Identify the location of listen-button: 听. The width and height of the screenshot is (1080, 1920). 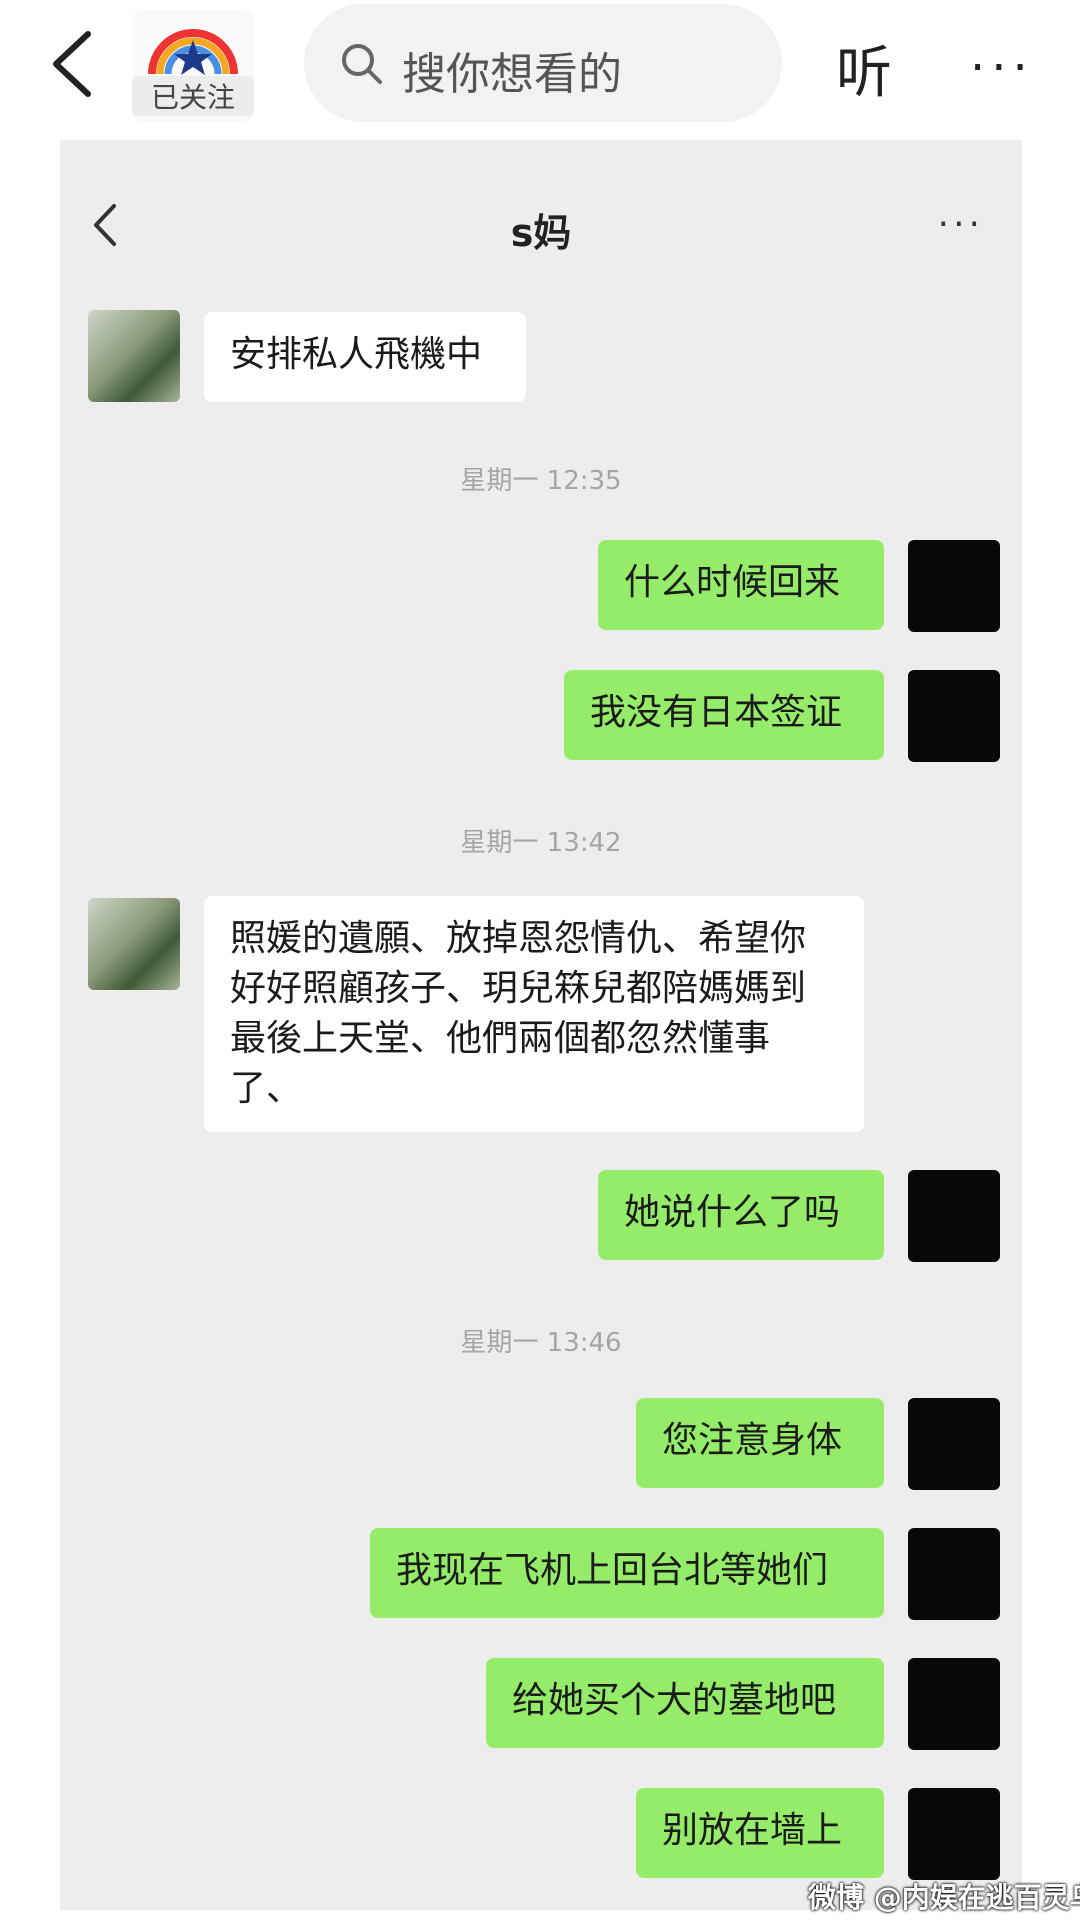
(864, 68).